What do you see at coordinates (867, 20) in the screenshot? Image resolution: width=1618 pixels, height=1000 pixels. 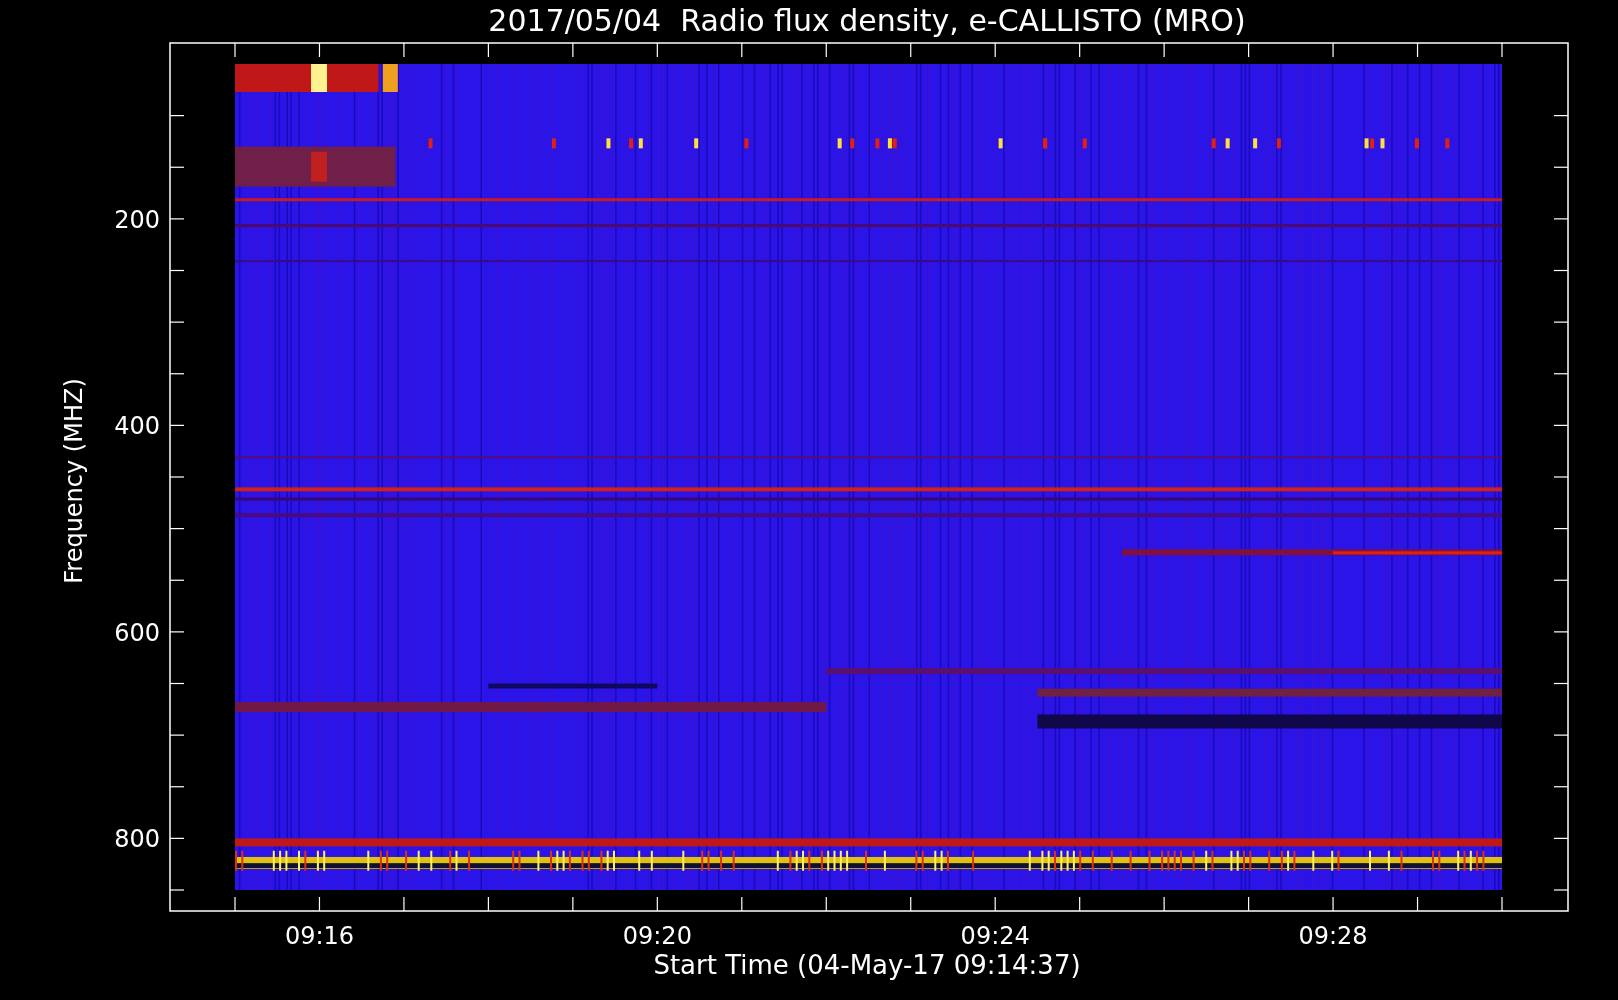 I see `chart-title: 2017/05/04 Radio flux density, e-CALLISTO (MRO)` at bounding box center [867, 20].